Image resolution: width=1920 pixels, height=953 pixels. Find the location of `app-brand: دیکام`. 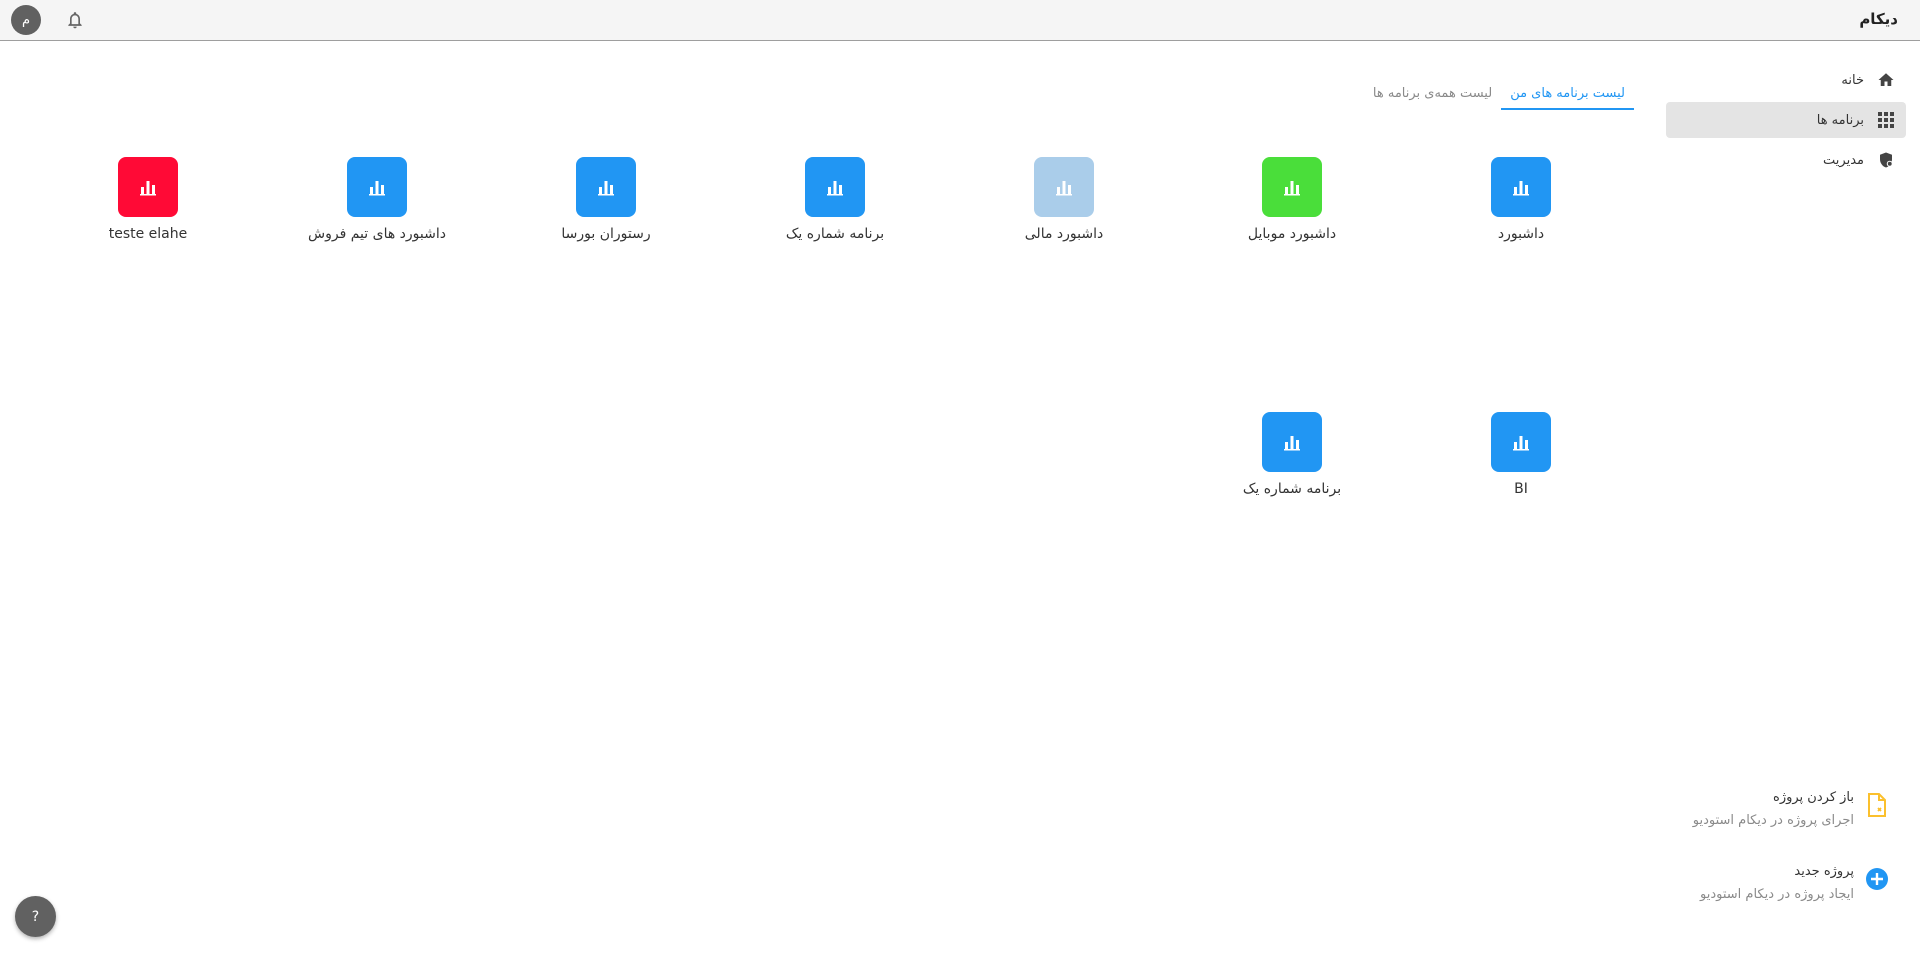

app-brand: دیکام is located at coordinates (1878, 19).